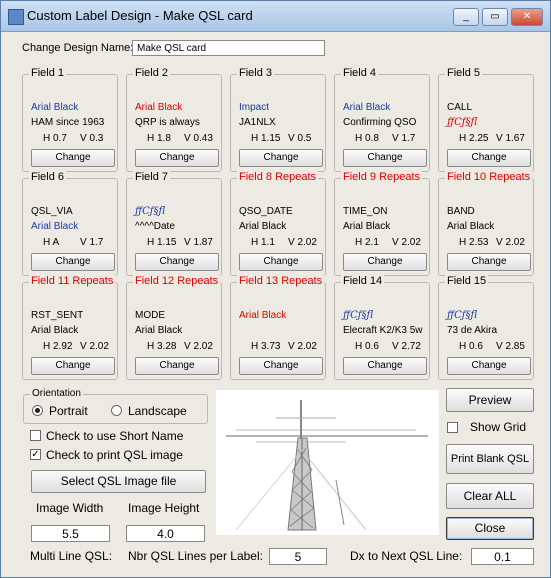 This screenshot has width=551, height=578. I want to click on field-h-value: H 1.1, so click(263, 242).